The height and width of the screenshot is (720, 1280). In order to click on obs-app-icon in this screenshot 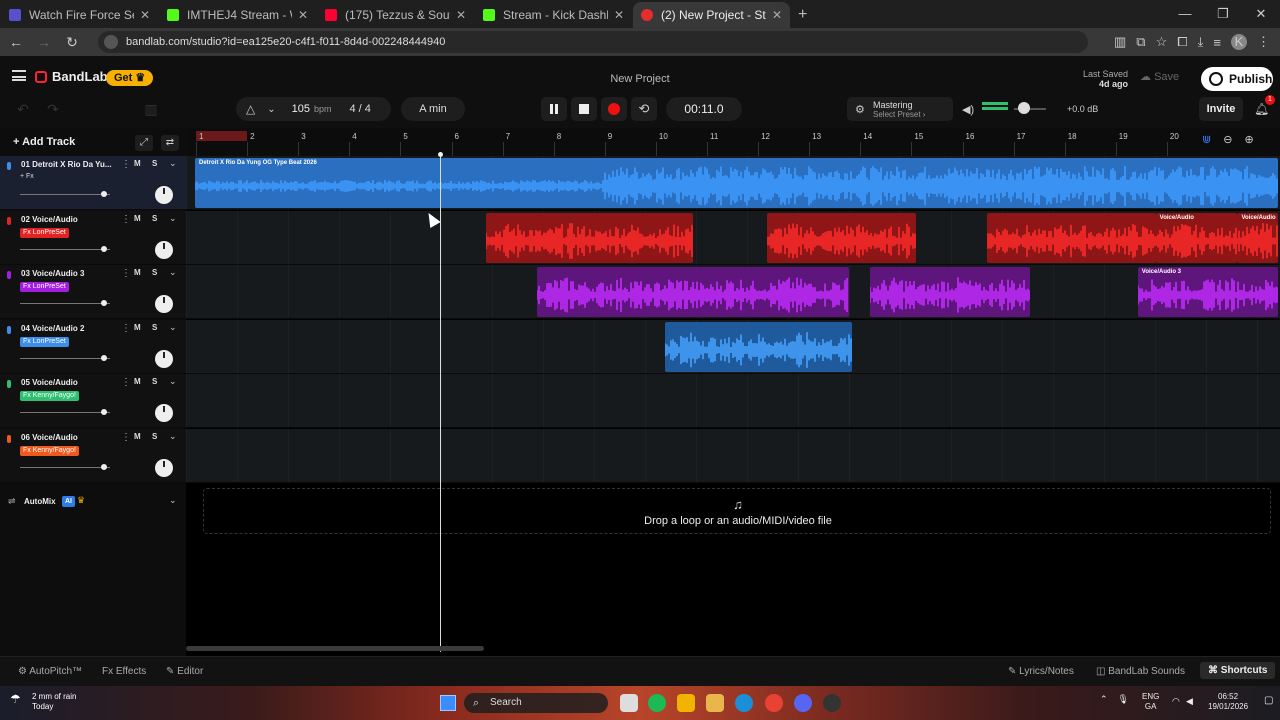, I will do `click(832, 703)`.